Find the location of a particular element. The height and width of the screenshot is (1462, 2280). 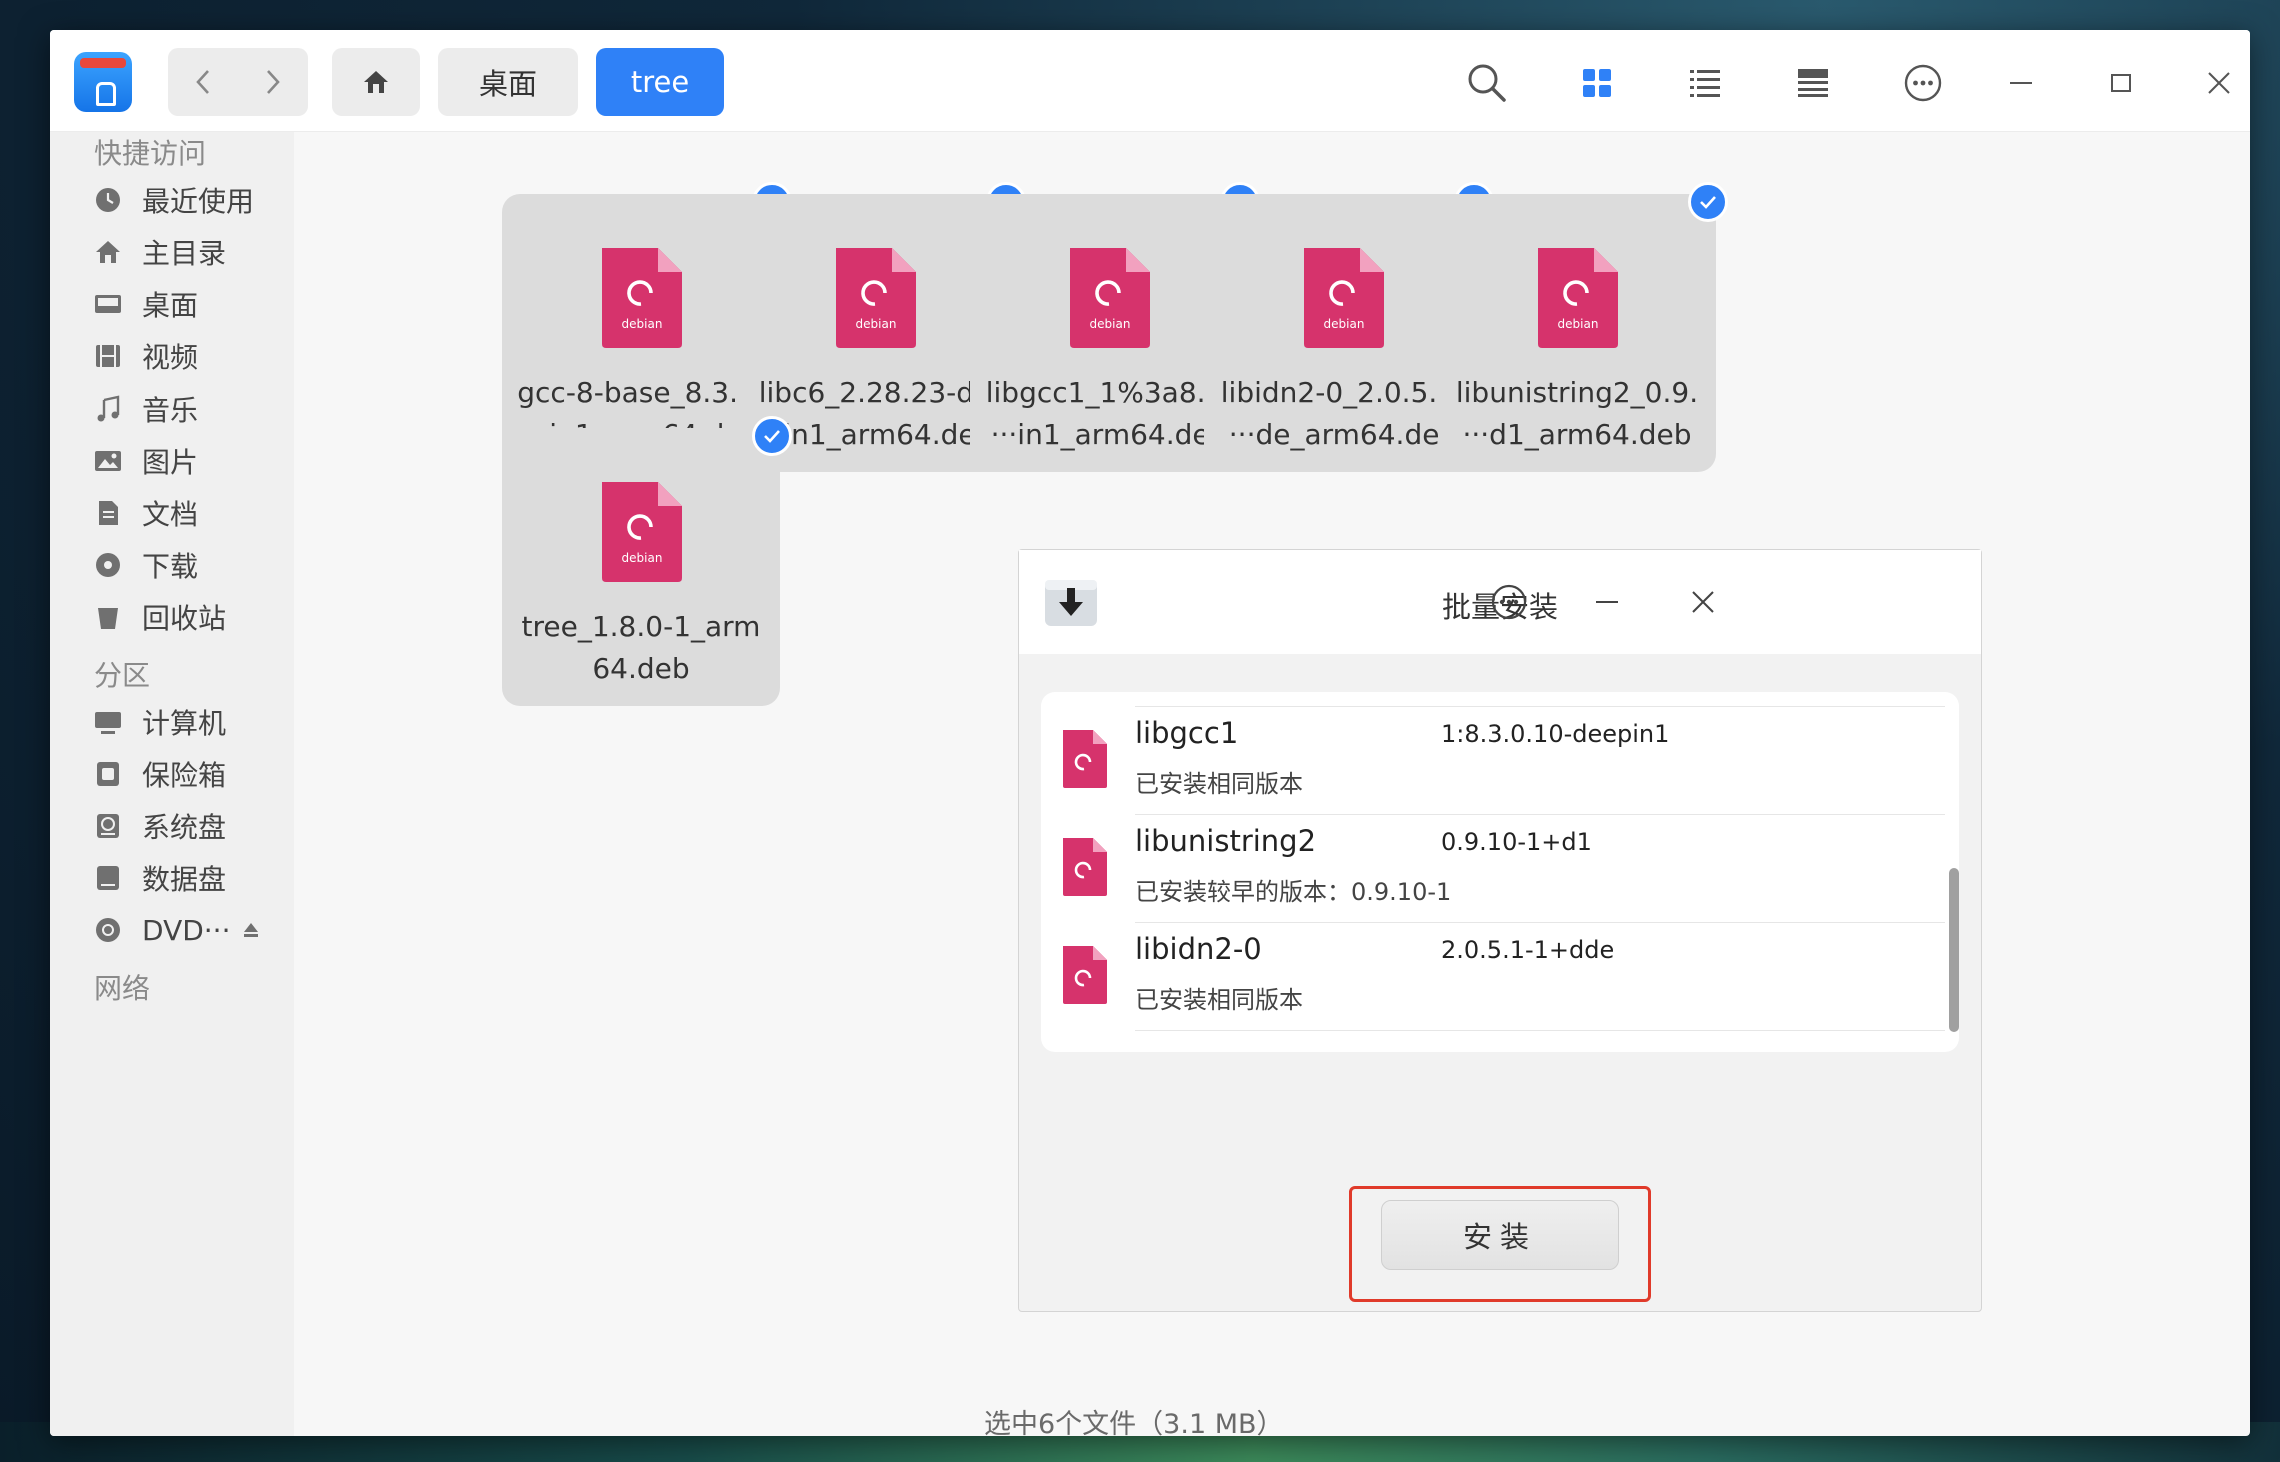

sidebar-item-system-disk: 系统盘 is located at coordinates (160, 826).